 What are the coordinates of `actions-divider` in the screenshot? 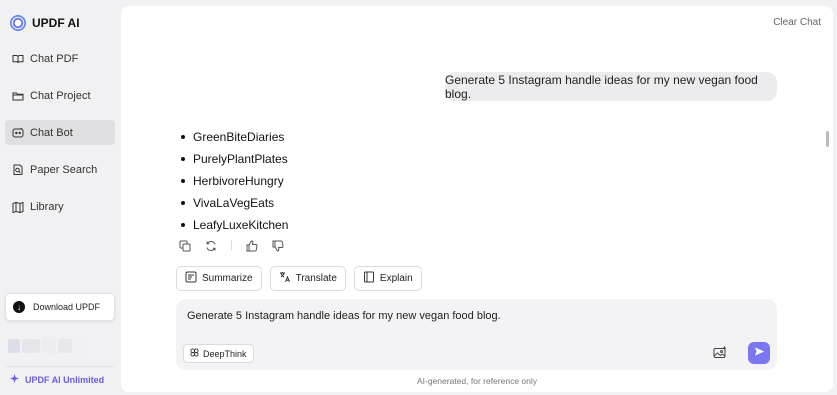 It's located at (231, 245).